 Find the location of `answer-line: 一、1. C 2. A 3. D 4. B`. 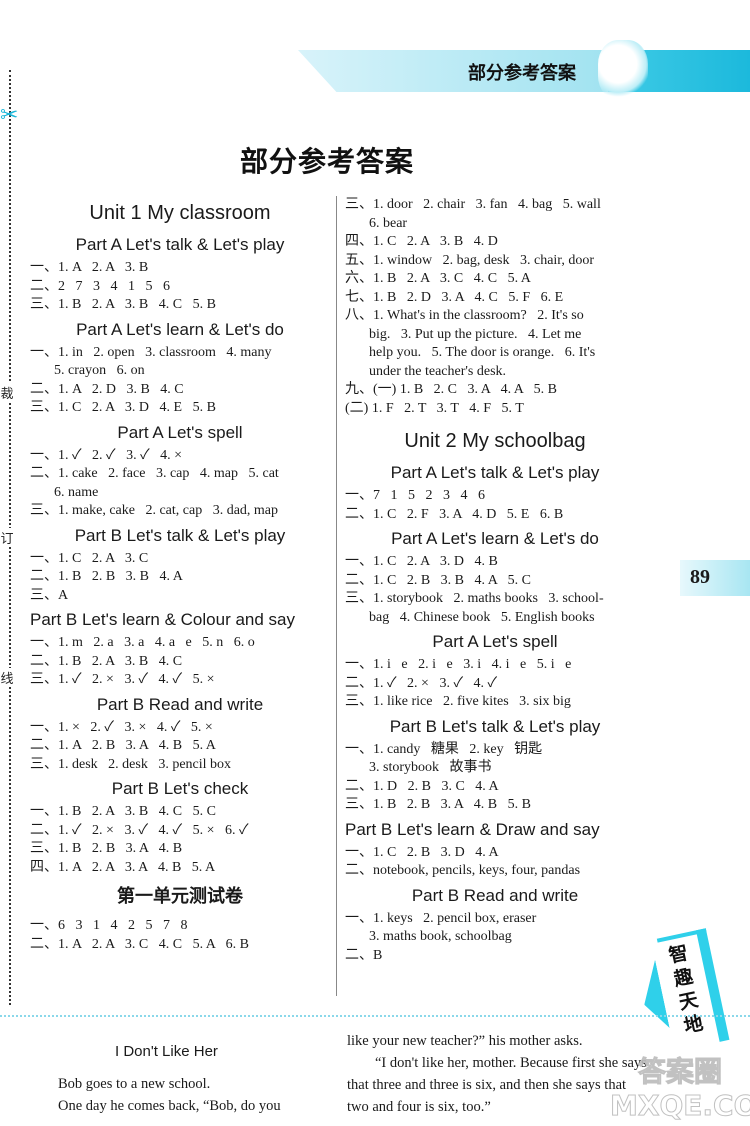

answer-line: 一、1. C 2. A 3. D 4. B is located at coordinates (421, 561).